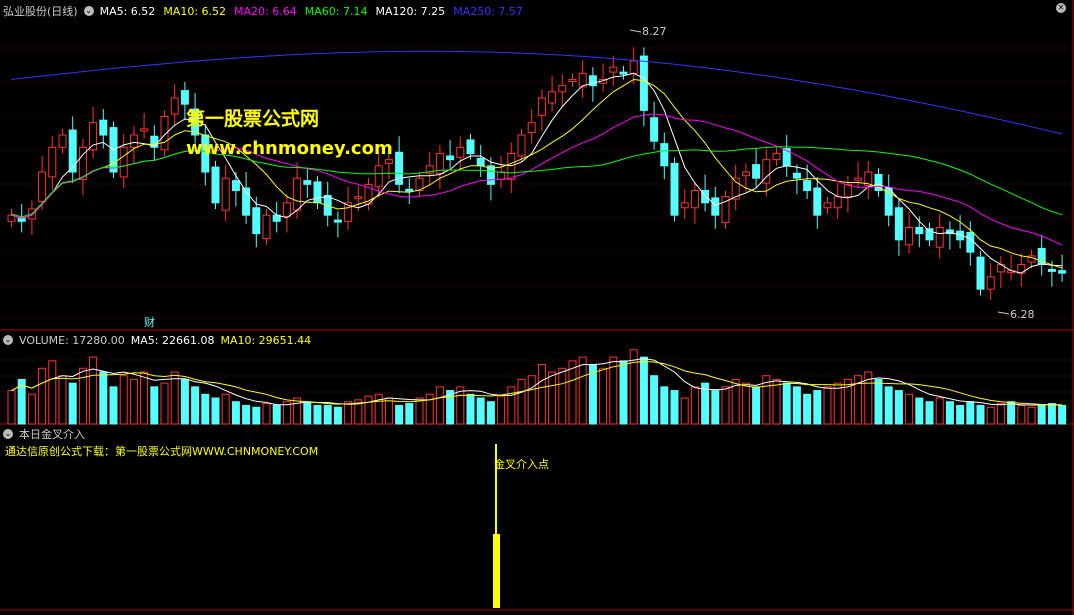 This screenshot has width=1074, height=615. What do you see at coordinates (172, 340) in the screenshot?
I see `volume-ma5: MA5: 22661.08` at bounding box center [172, 340].